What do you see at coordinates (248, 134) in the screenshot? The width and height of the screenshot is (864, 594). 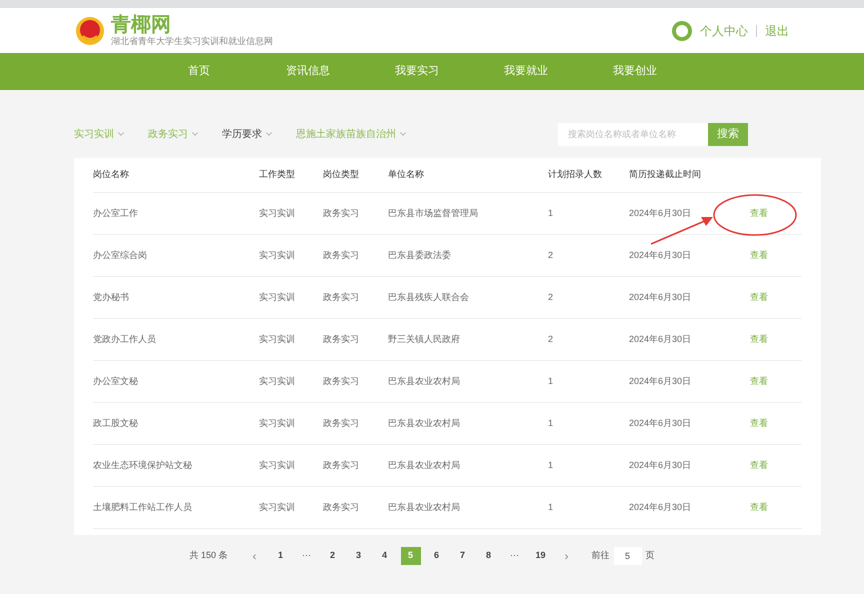 I see `filter-dropdown: 学历要求` at bounding box center [248, 134].